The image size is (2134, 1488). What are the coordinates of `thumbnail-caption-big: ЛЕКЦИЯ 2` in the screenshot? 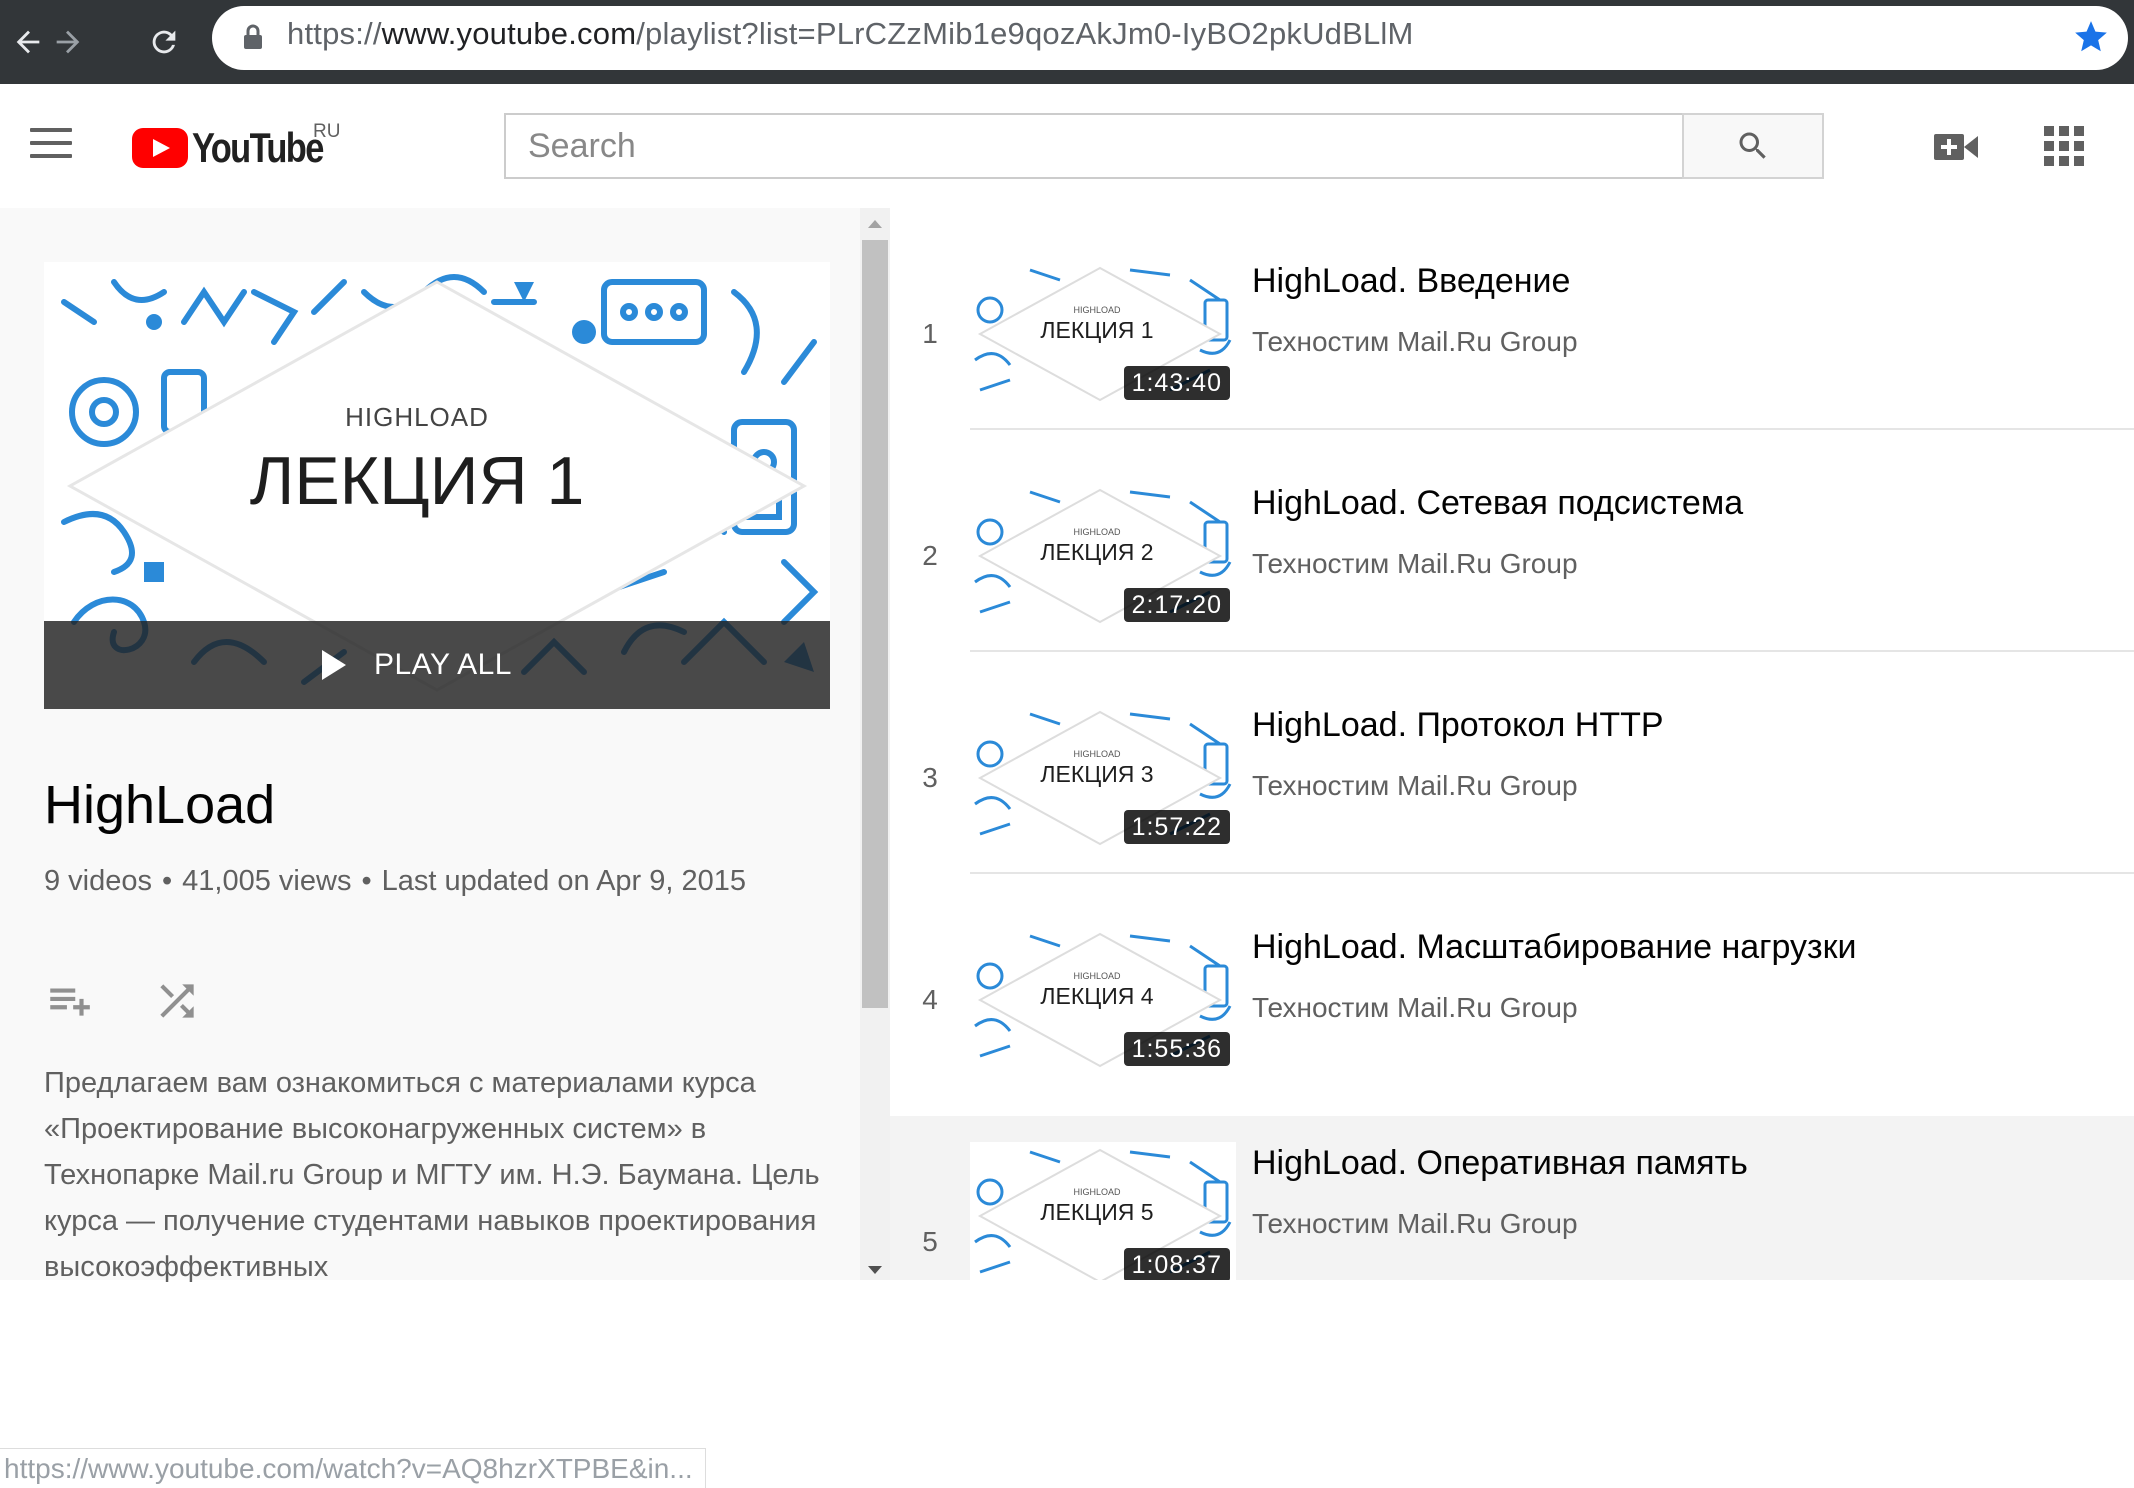 It's located at (1097, 552).